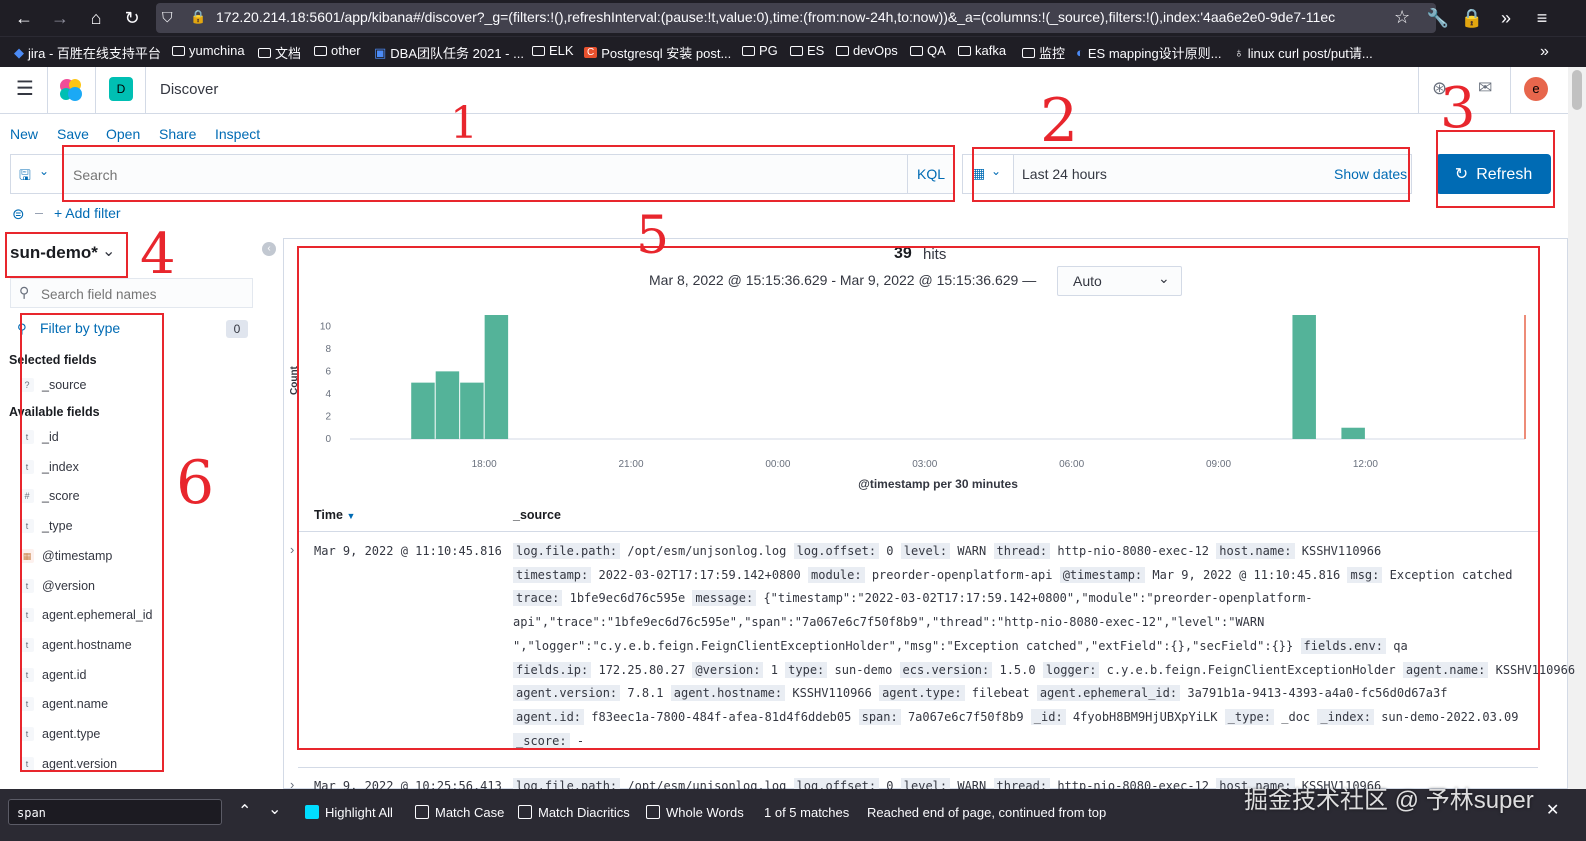  What do you see at coordinates (60, 18) in the screenshot?
I see `forward-arrow-icon: →` at bounding box center [60, 18].